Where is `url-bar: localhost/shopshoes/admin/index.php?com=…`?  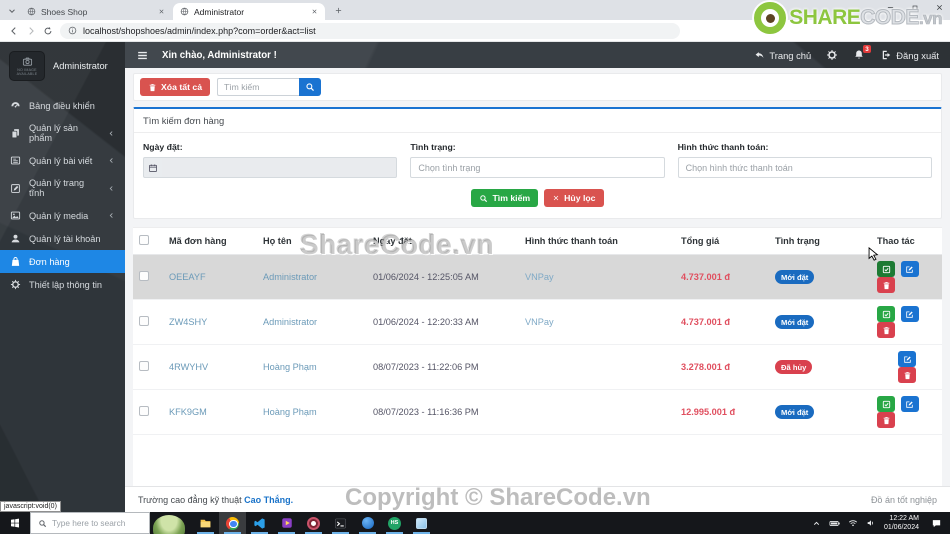
url-bar: localhost/shopshoes/admin/index.php?com=… is located at coordinates (370, 30).